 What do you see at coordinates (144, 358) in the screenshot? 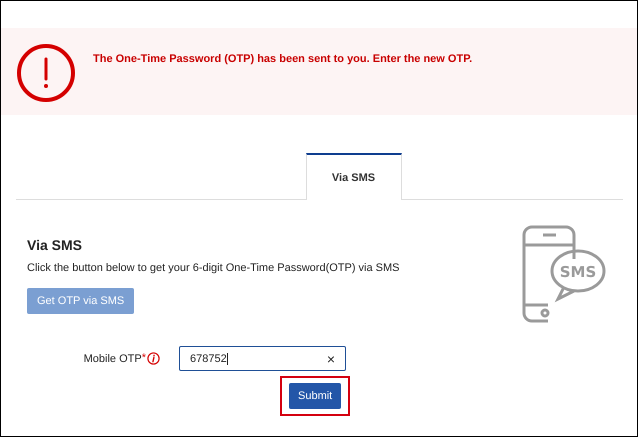
I see `required-mark: *` at bounding box center [144, 358].